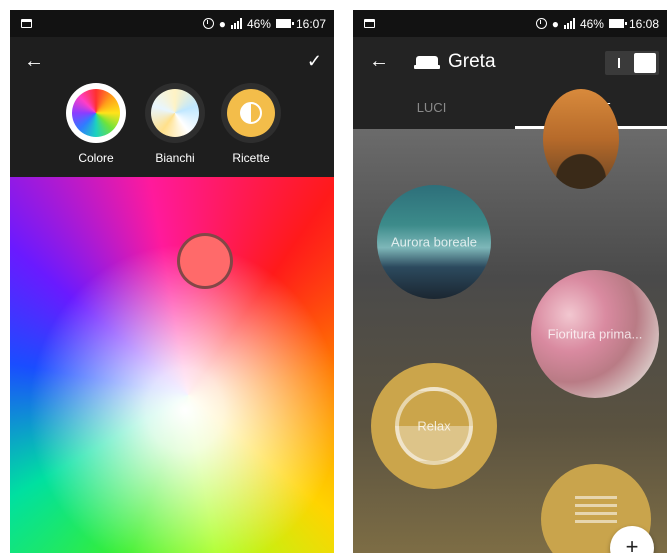 The image size is (667, 553). Describe the element at coordinates (645, 63) in the screenshot. I see `toggle-knob` at that location.